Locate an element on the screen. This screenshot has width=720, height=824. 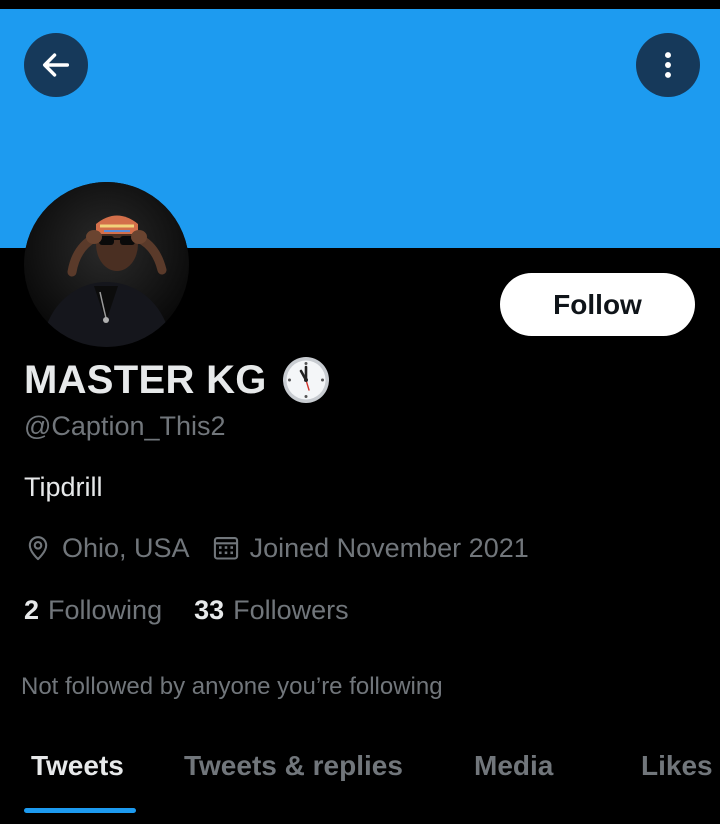
follow-stats: 2 Following 33 Followers is located at coordinates (186, 610).